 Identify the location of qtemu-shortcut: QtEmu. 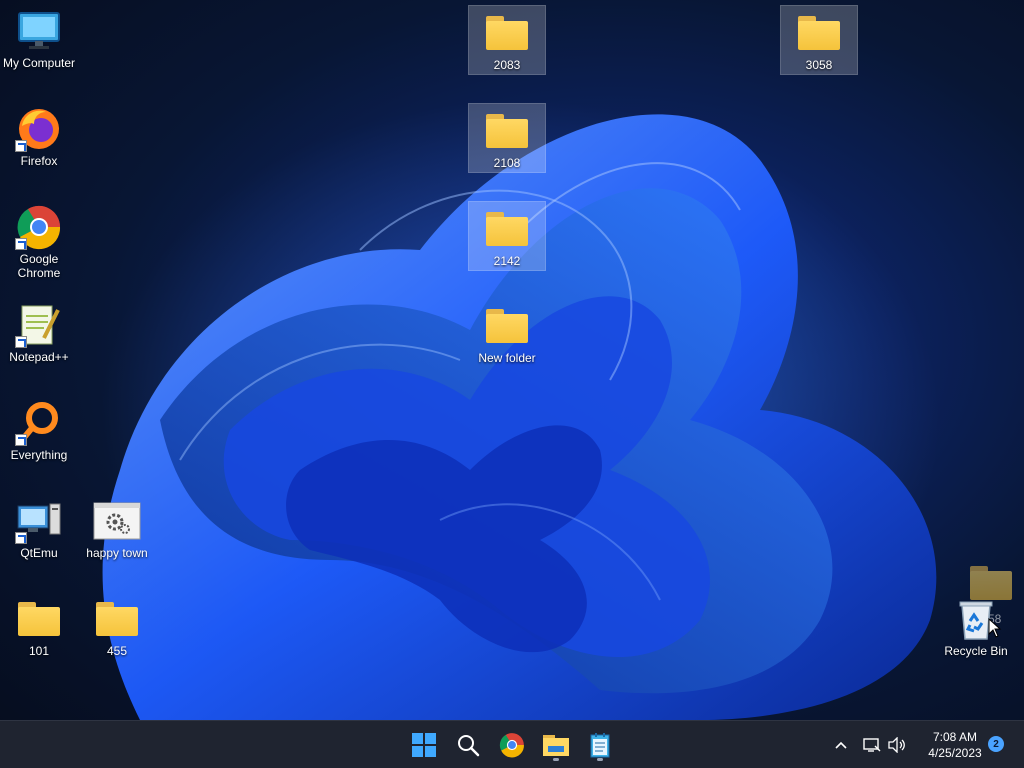
(39, 529).